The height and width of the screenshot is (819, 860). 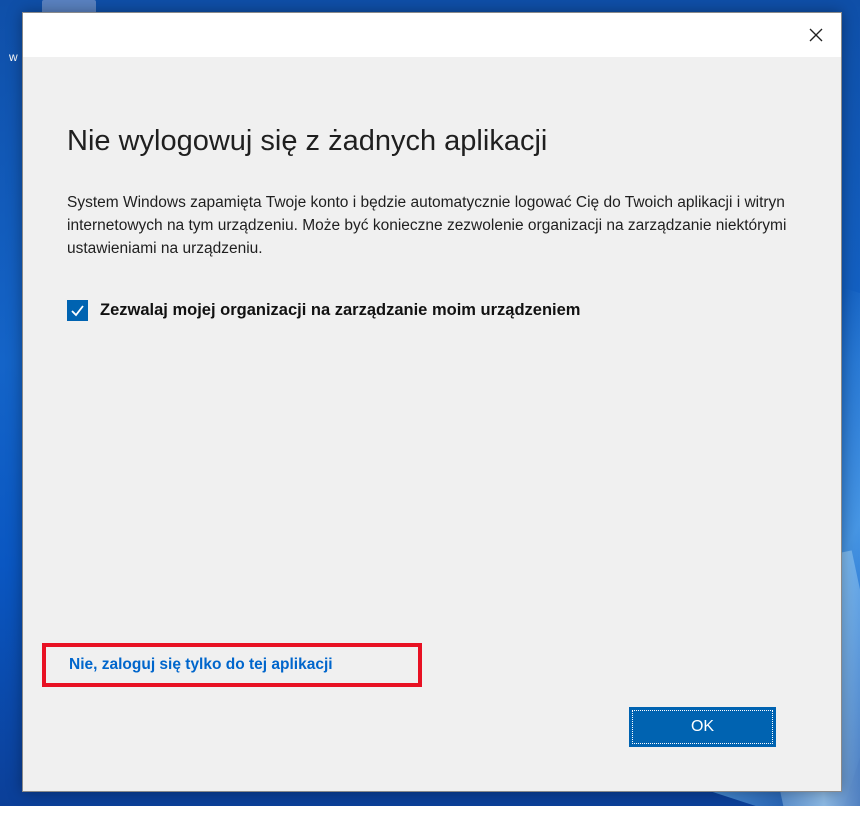 I want to click on close-button, so click(x=816, y=35).